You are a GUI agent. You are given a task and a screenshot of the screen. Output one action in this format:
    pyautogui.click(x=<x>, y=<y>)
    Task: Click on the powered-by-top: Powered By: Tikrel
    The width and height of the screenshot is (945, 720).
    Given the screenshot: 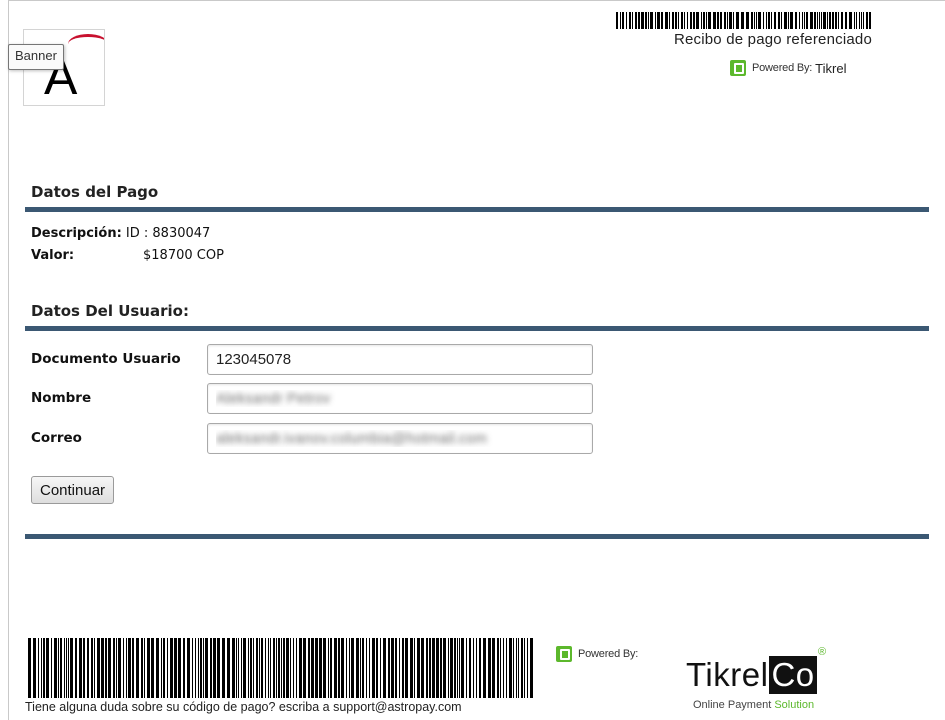 What is the action you would take?
    pyautogui.click(x=788, y=68)
    